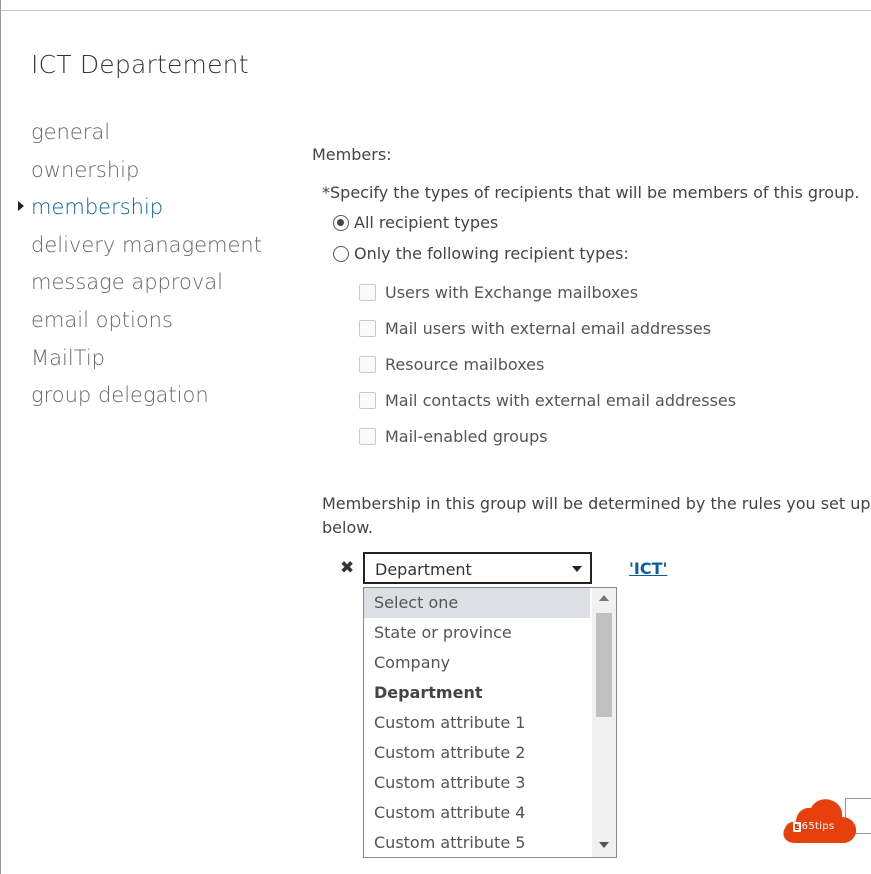 The image size is (871, 874). Describe the element at coordinates (140, 64) in the screenshot. I see `page-title: ICT Departement` at that location.